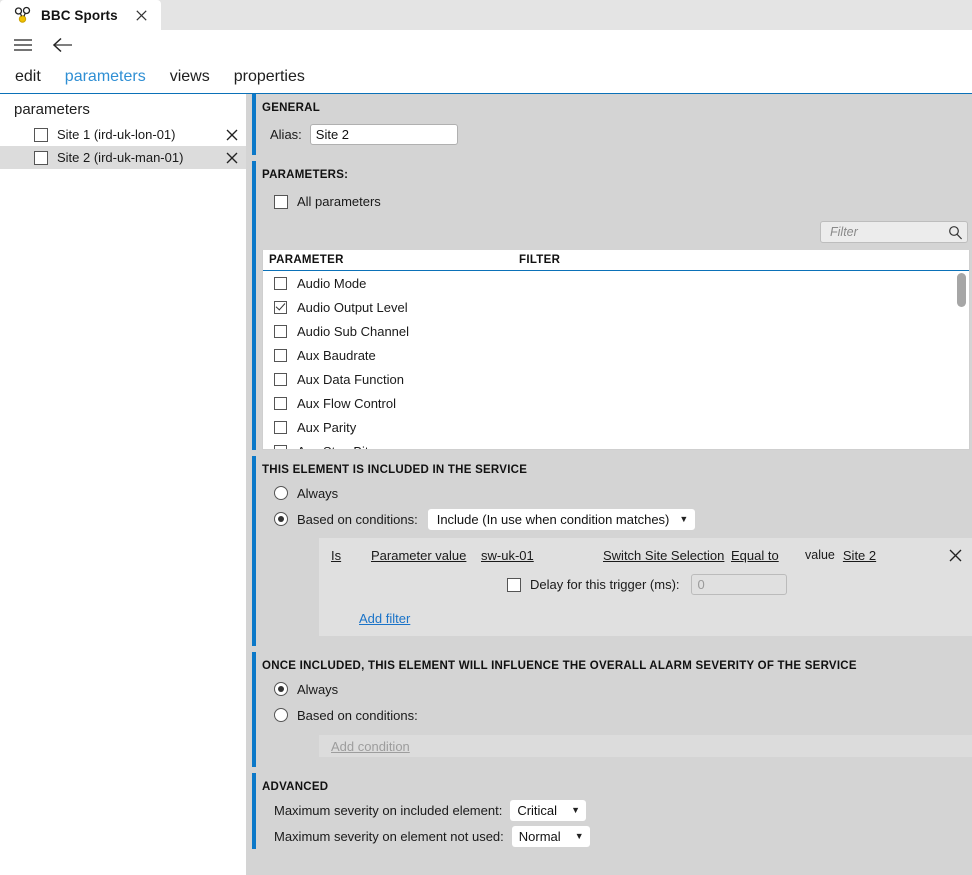 The height and width of the screenshot is (875, 972). I want to click on table-row: Aux Flow Control, so click(616, 403).